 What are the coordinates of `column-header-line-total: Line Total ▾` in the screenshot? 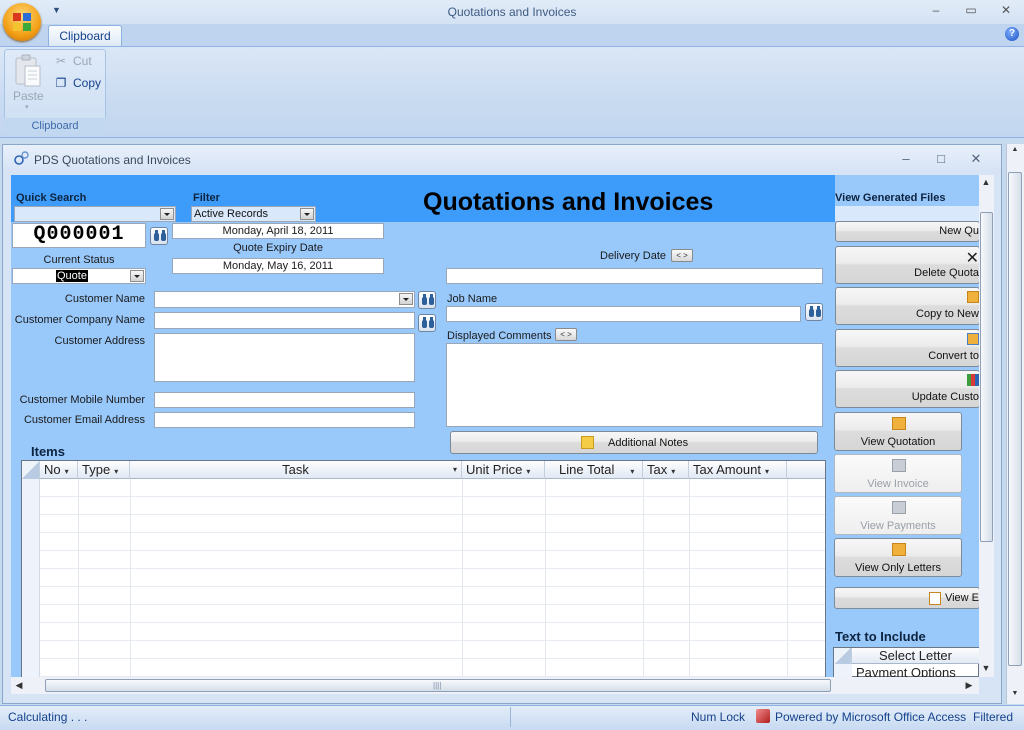 It's located at (594, 470).